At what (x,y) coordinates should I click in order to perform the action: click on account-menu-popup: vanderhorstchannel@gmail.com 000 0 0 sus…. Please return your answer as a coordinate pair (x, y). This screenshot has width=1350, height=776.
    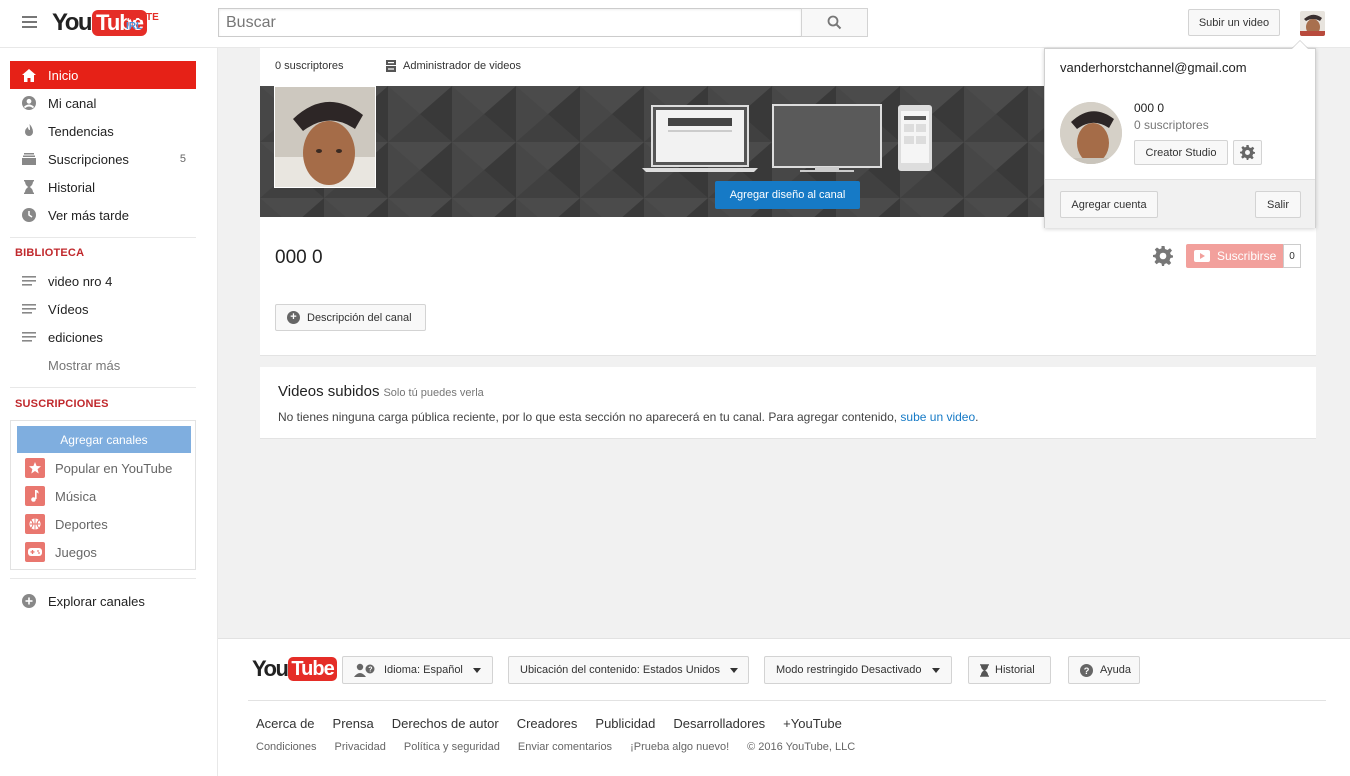
    Looking at the image, I should click on (1180, 138).